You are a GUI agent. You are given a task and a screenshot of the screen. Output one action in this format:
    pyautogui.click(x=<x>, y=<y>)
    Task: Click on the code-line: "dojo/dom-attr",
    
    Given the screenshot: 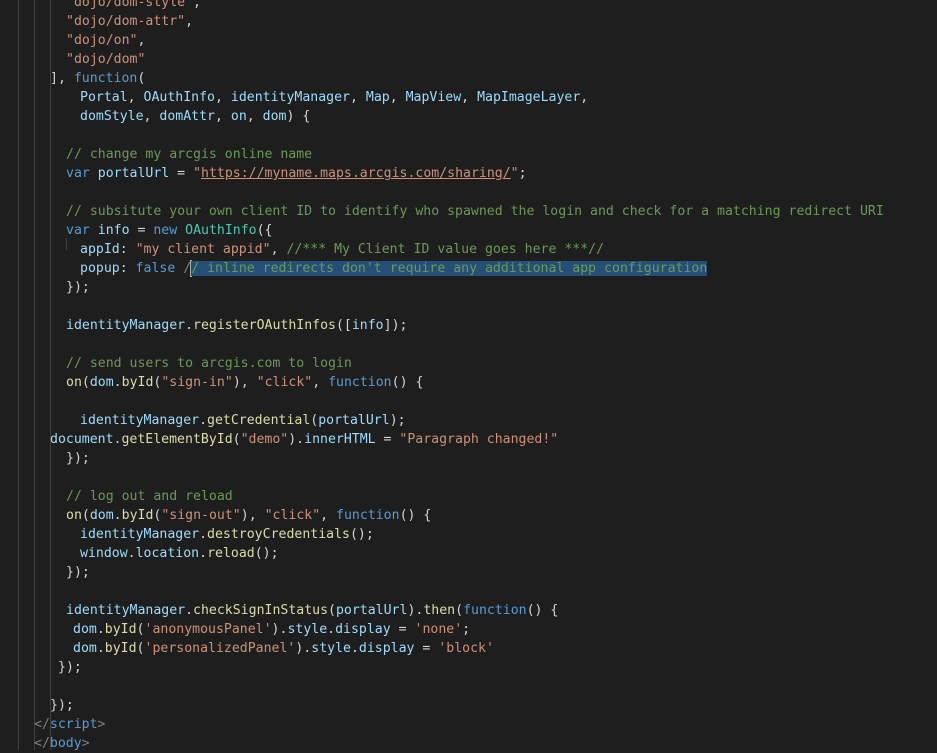 What is the action you would take?
    pyautogui.click(x=129, y=21)
    